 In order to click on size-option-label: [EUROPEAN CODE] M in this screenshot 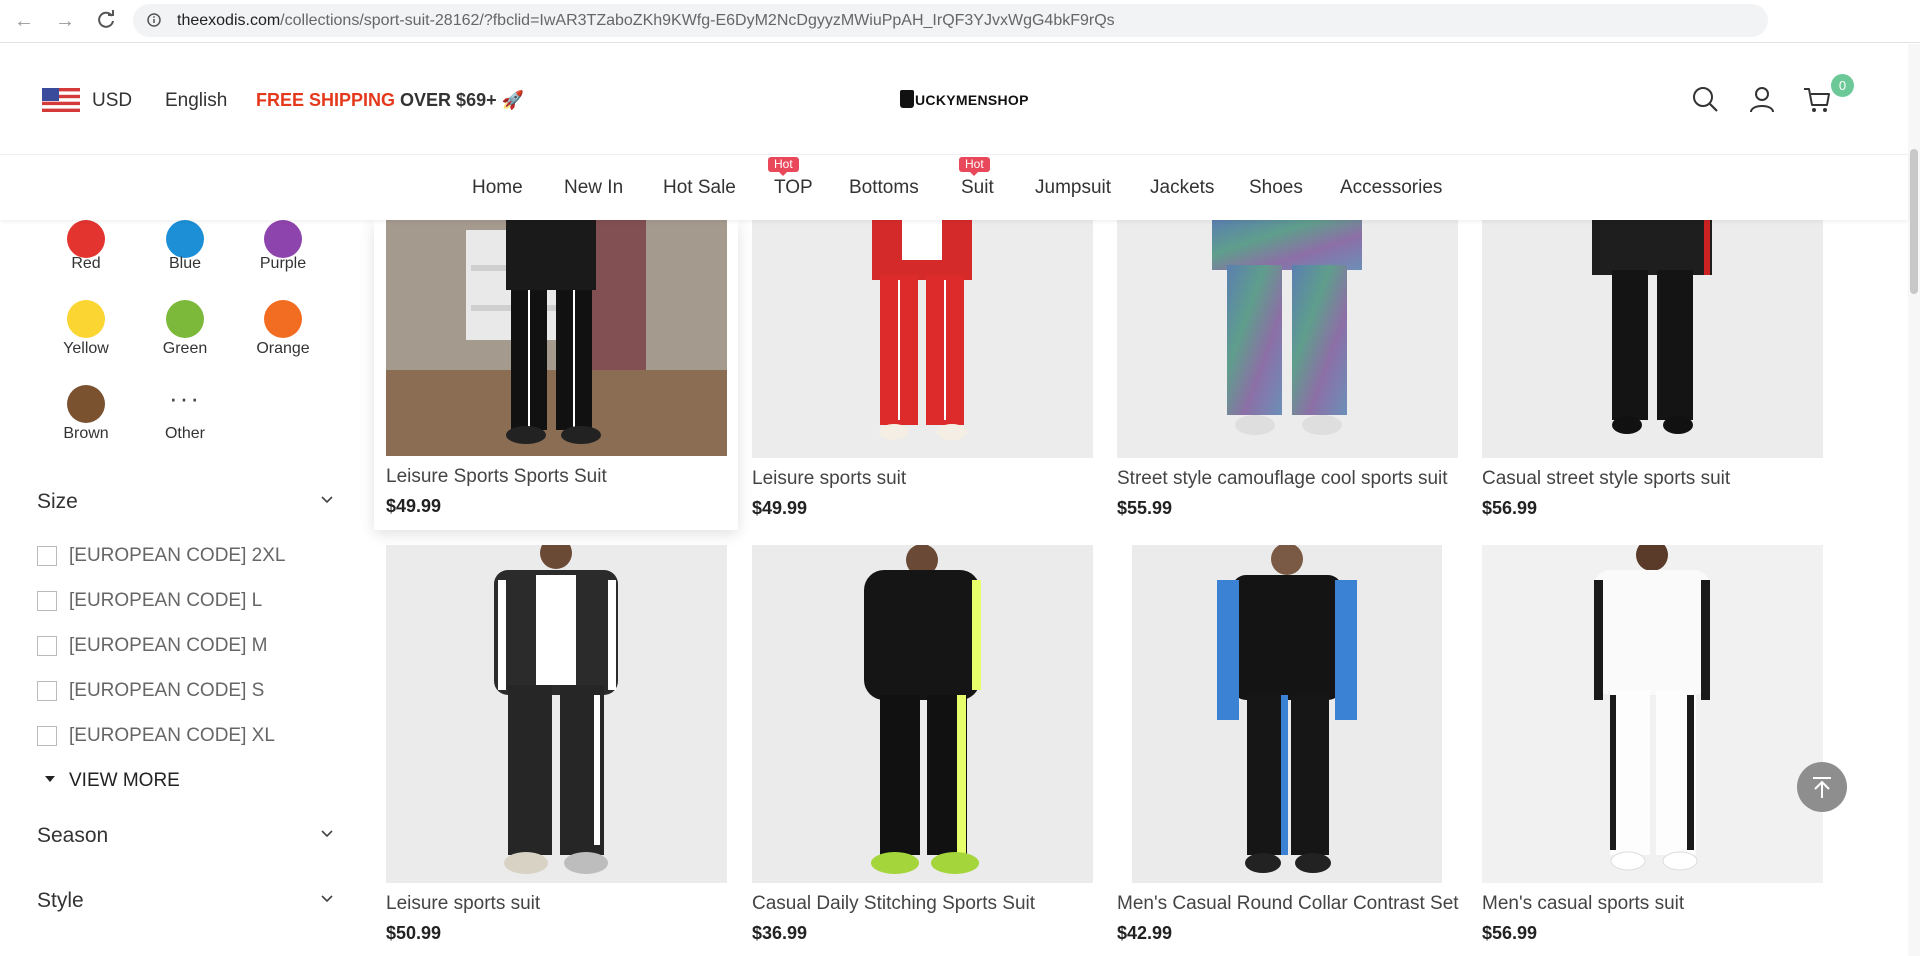, I will do `click(168, 646)`.